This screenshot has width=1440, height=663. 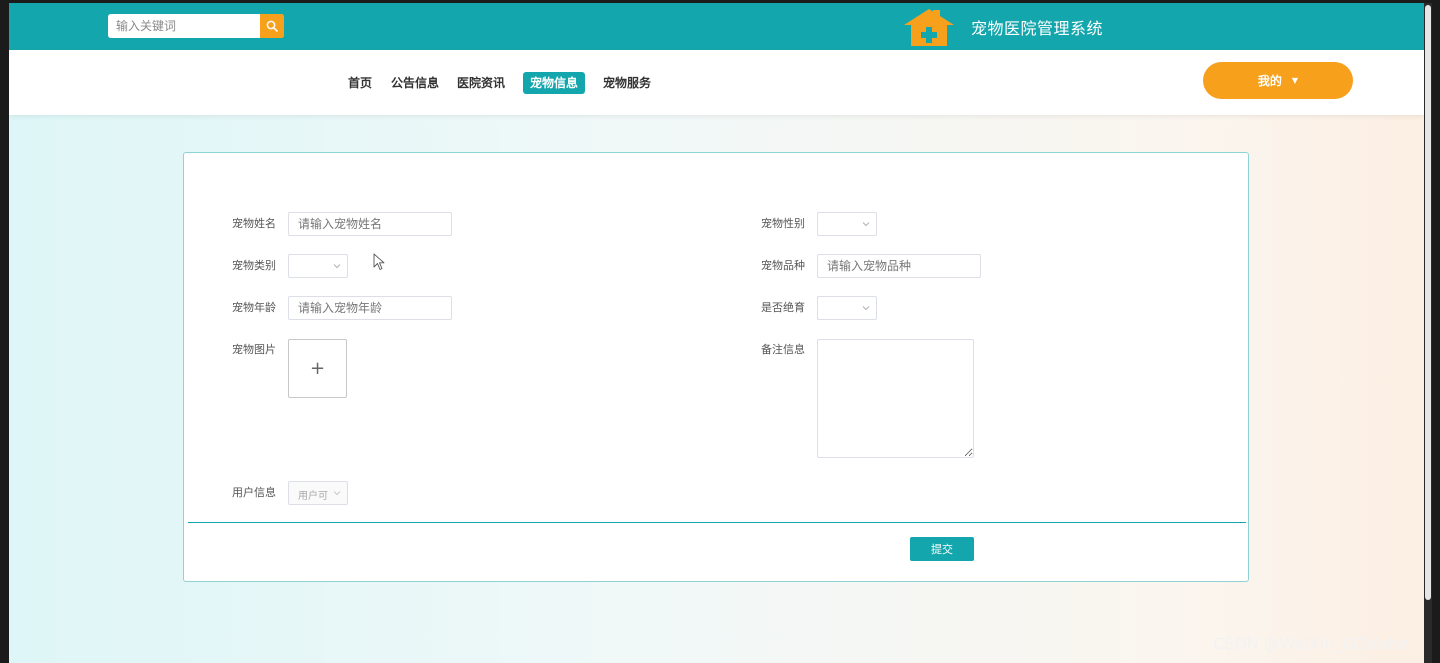 What do you see at coordinates (254, 307) in the screenshot?
I see `pet-age-label: 宠物年龄` at bounding box center [254, 307].